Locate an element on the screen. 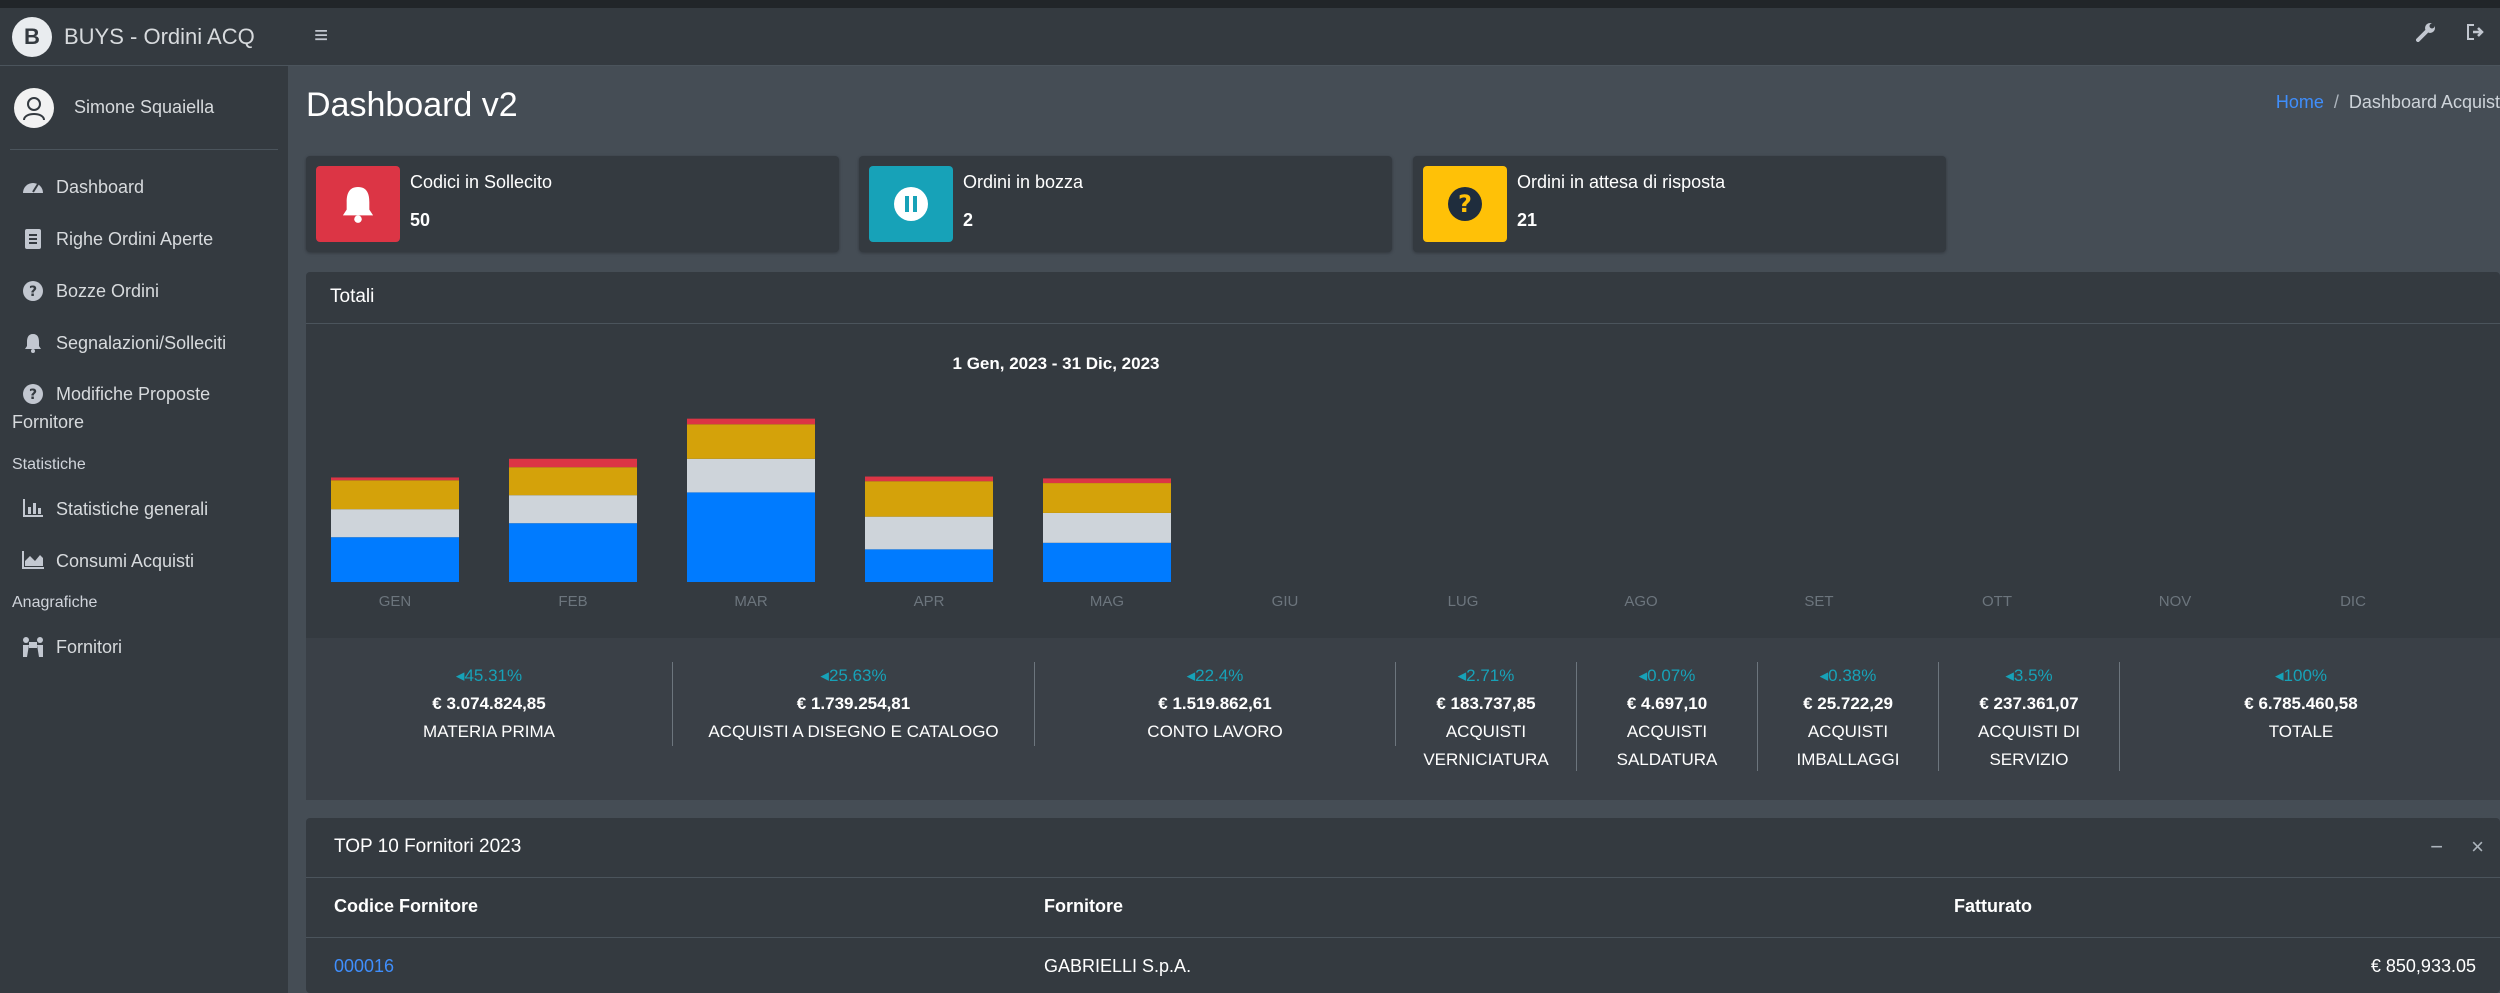  brand-title: BUYS - Ordini ACQ is located at coordinates (159, 36).